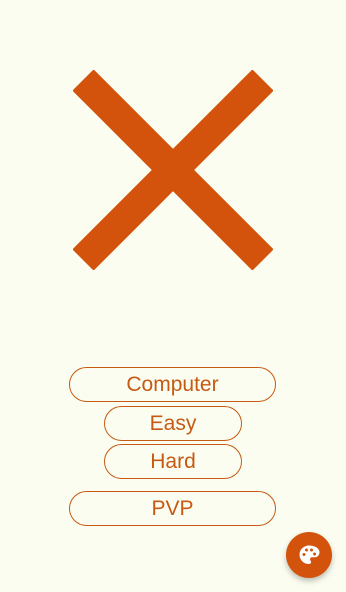 This screenshot has width=346, height=592. I want to click on theme-palette-button, so click(309, 555).